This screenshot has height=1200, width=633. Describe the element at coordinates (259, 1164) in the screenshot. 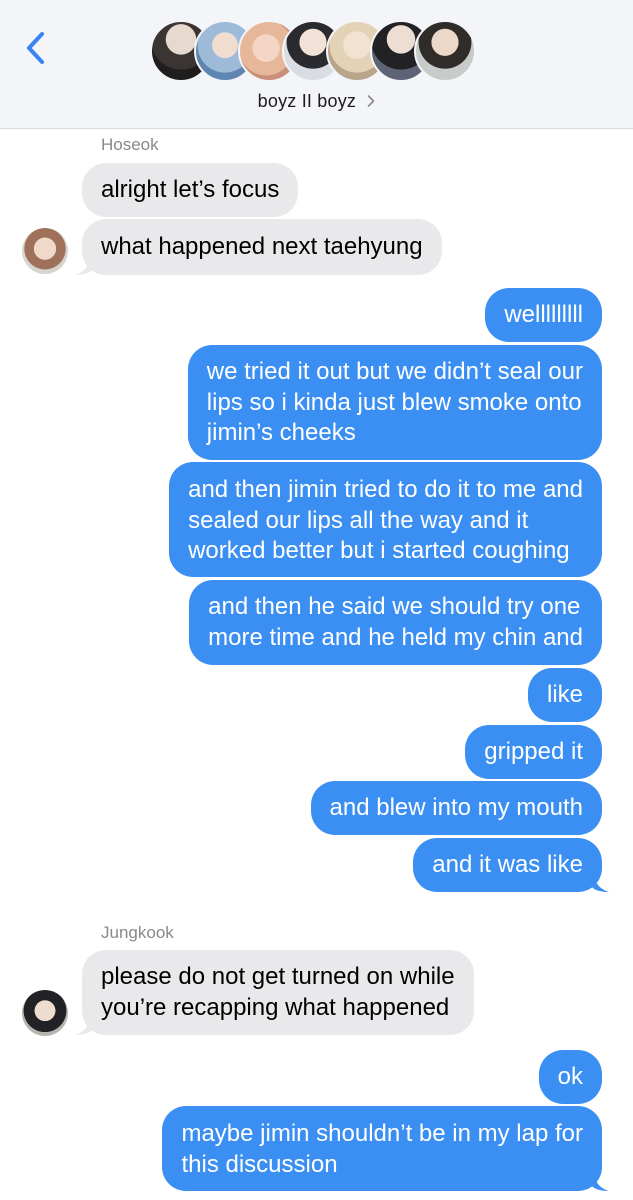

I see `message-text: this discussion` at that location.